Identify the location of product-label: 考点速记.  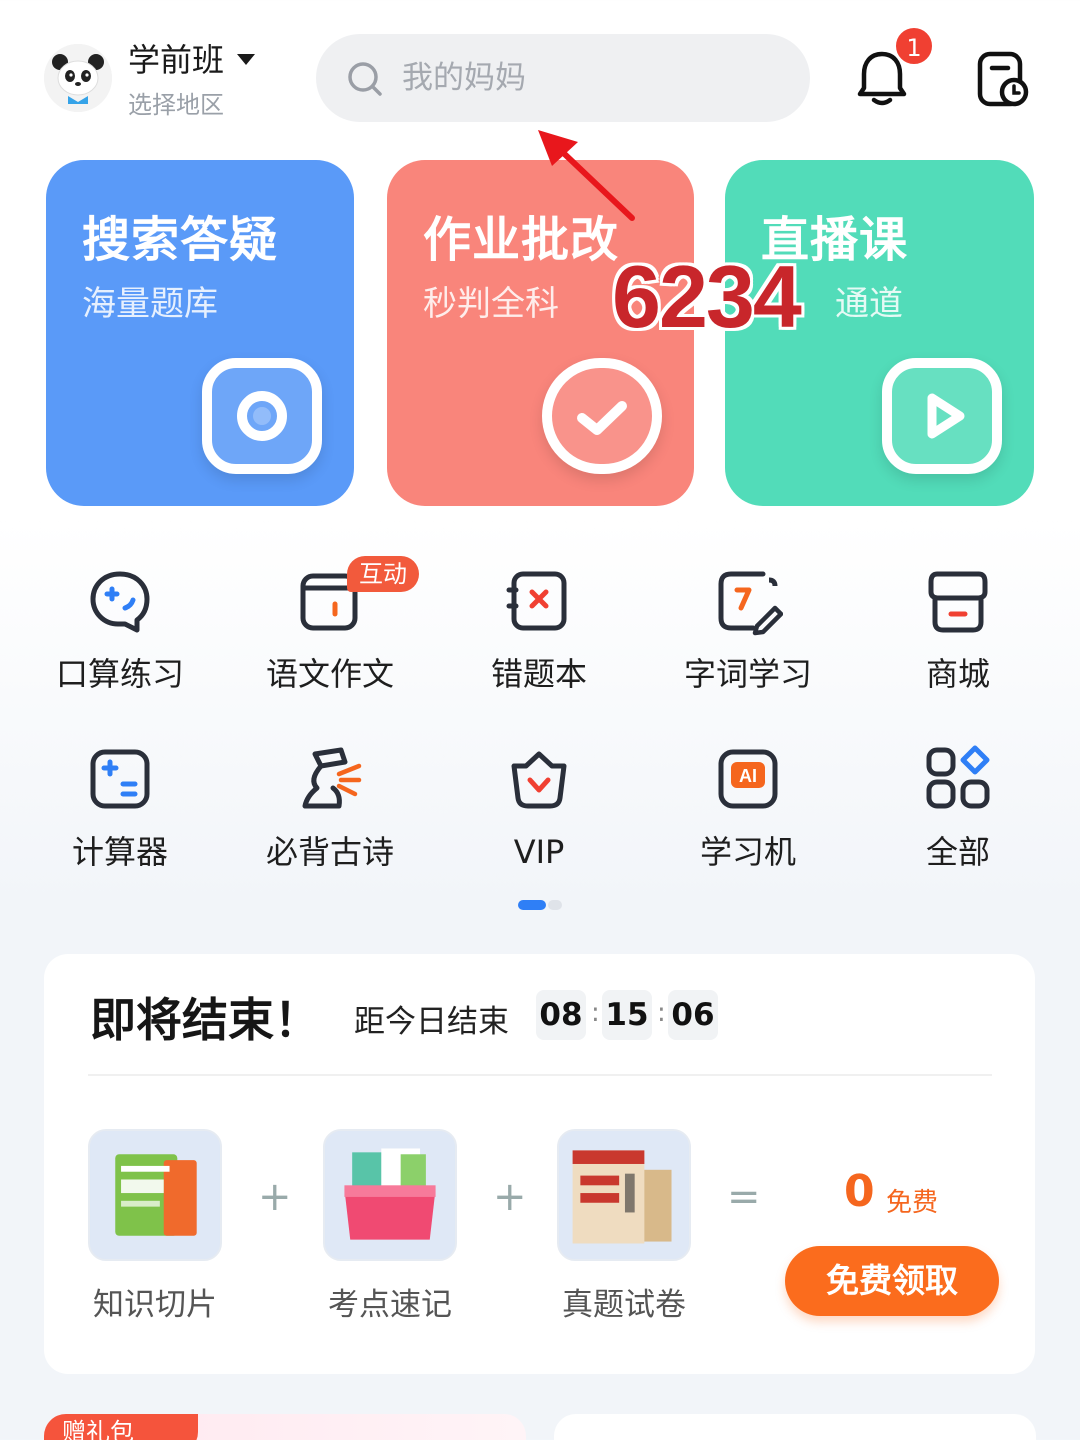
(390, 1305).